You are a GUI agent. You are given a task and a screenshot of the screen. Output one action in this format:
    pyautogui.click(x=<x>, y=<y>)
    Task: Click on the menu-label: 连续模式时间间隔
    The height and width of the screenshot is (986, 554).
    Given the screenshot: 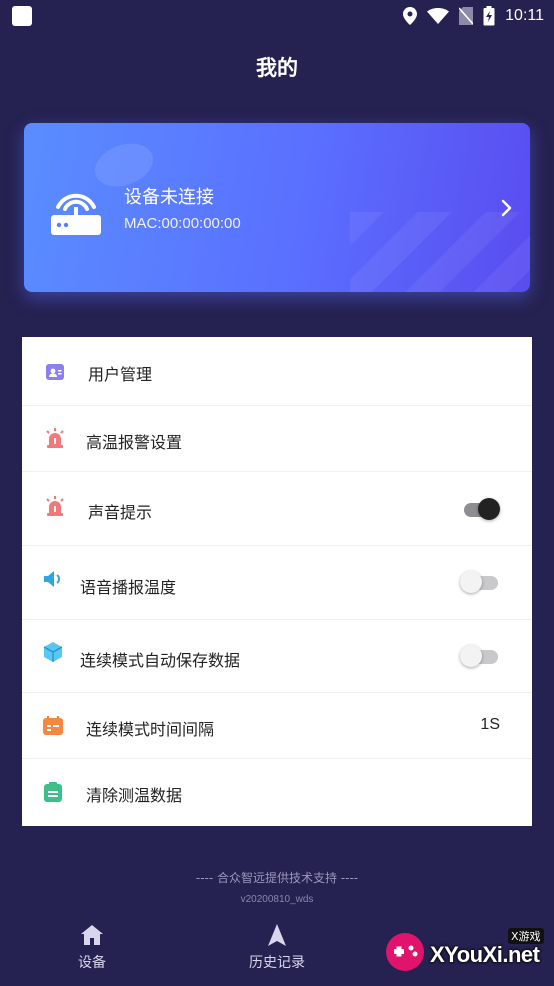 What is the action you would take?
    pyautogui.click(x=150, y=729)
    